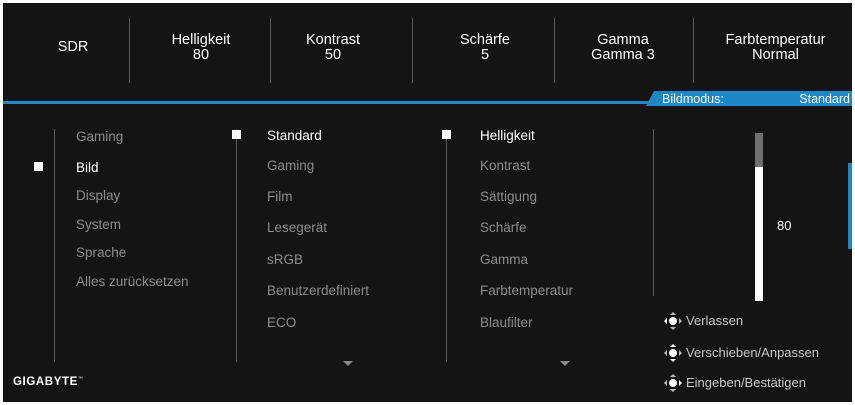  Describe the element at coordinates (318, 290) in the screenshot. I see `mode-item-custom: Benutzerdefiniert` at that location.